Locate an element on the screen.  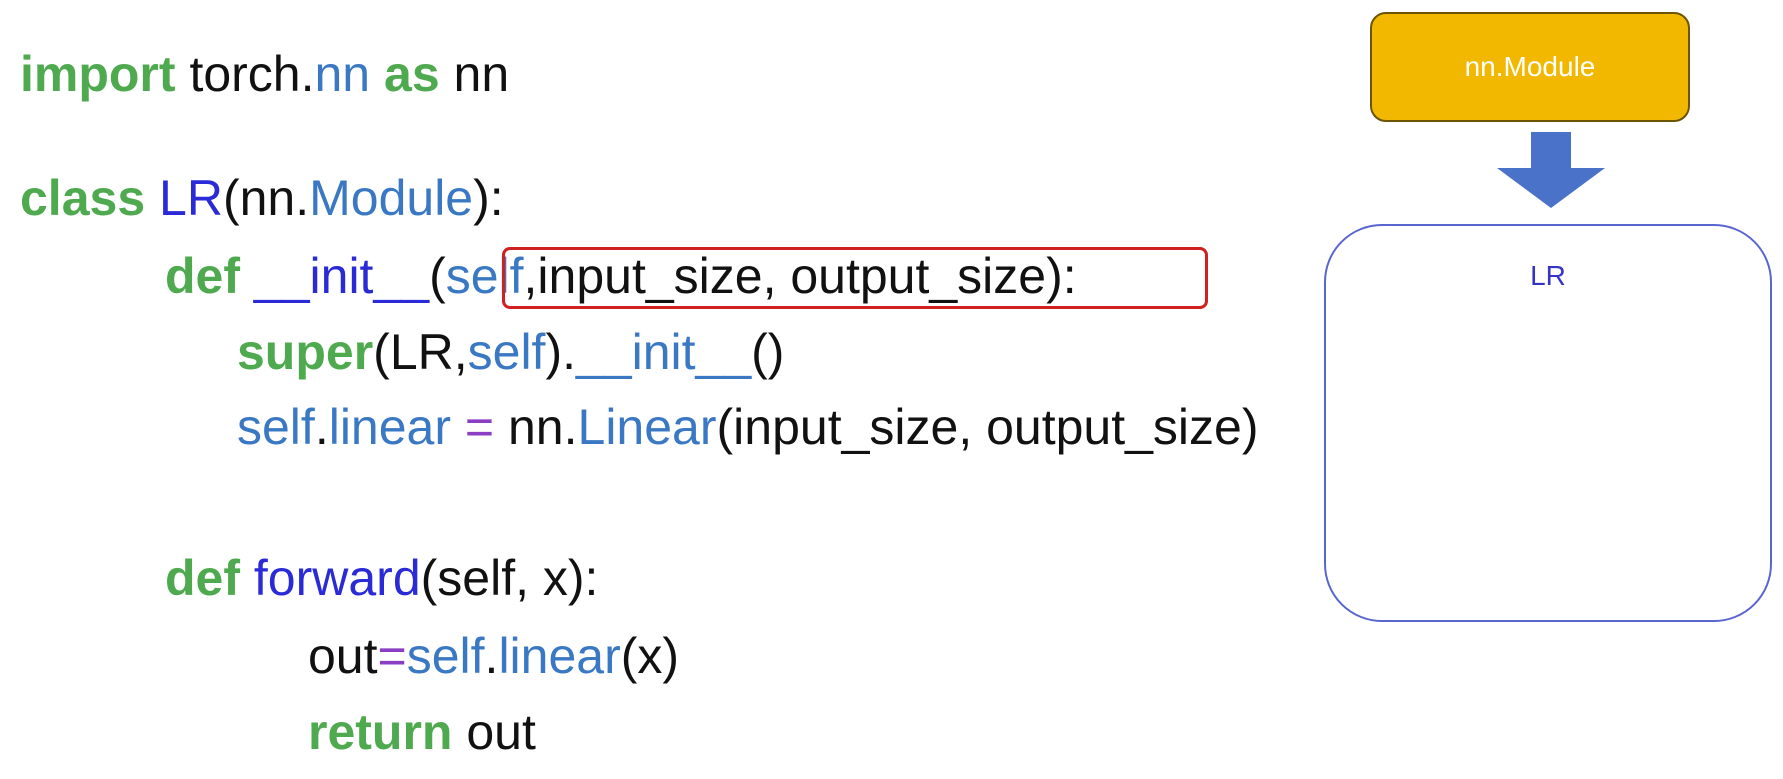
base-prefix: (nn. is located at coordinates (266, 198).